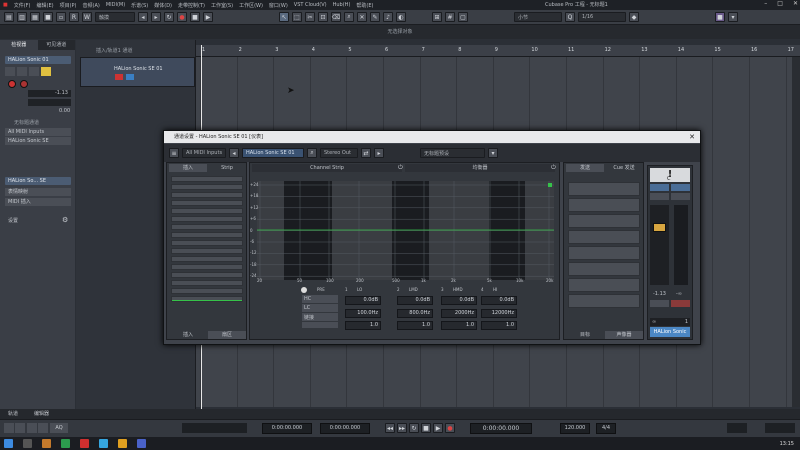 This screenshot has width=800, height=450. Describe the element at coordinates (415, 313) in the screenshot. I see `eq-band-freq: 800.0Hz` at that location.